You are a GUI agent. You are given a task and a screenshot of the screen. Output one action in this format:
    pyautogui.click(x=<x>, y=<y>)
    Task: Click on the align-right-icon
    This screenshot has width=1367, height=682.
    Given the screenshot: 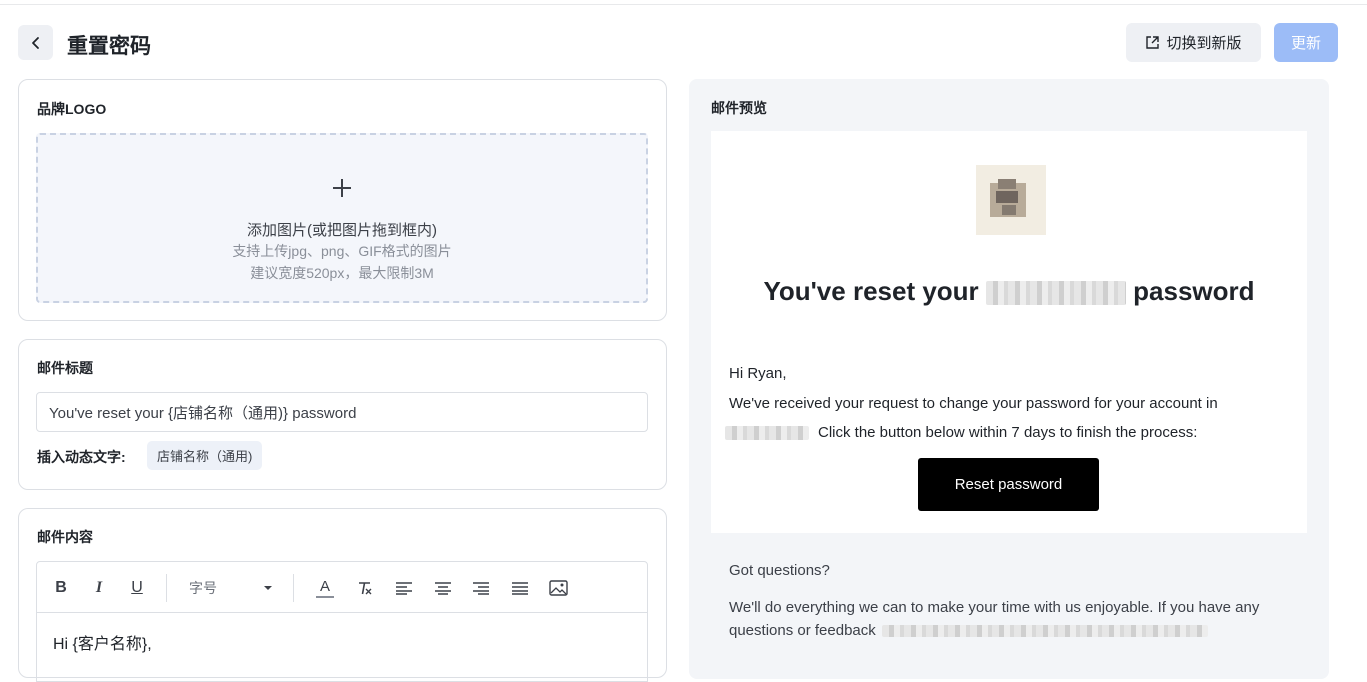 What is the action you would take?
    pyautogui.click(x=481, y=588)
    